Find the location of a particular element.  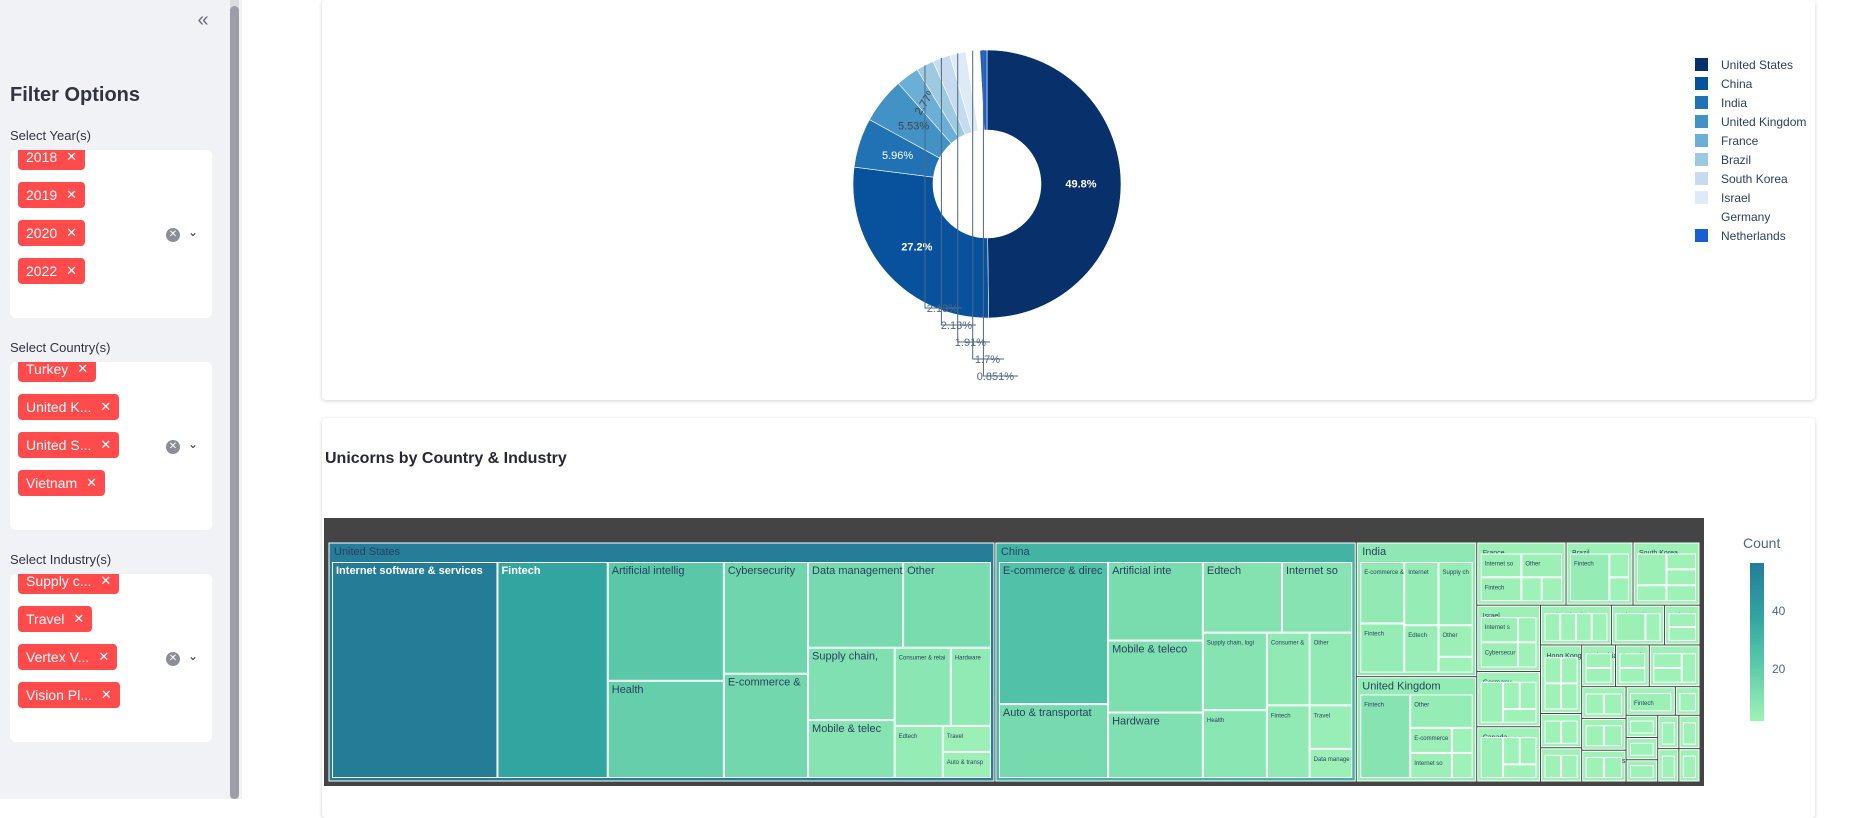

legend-item: South Korea is located at coordinates (1750, 178).